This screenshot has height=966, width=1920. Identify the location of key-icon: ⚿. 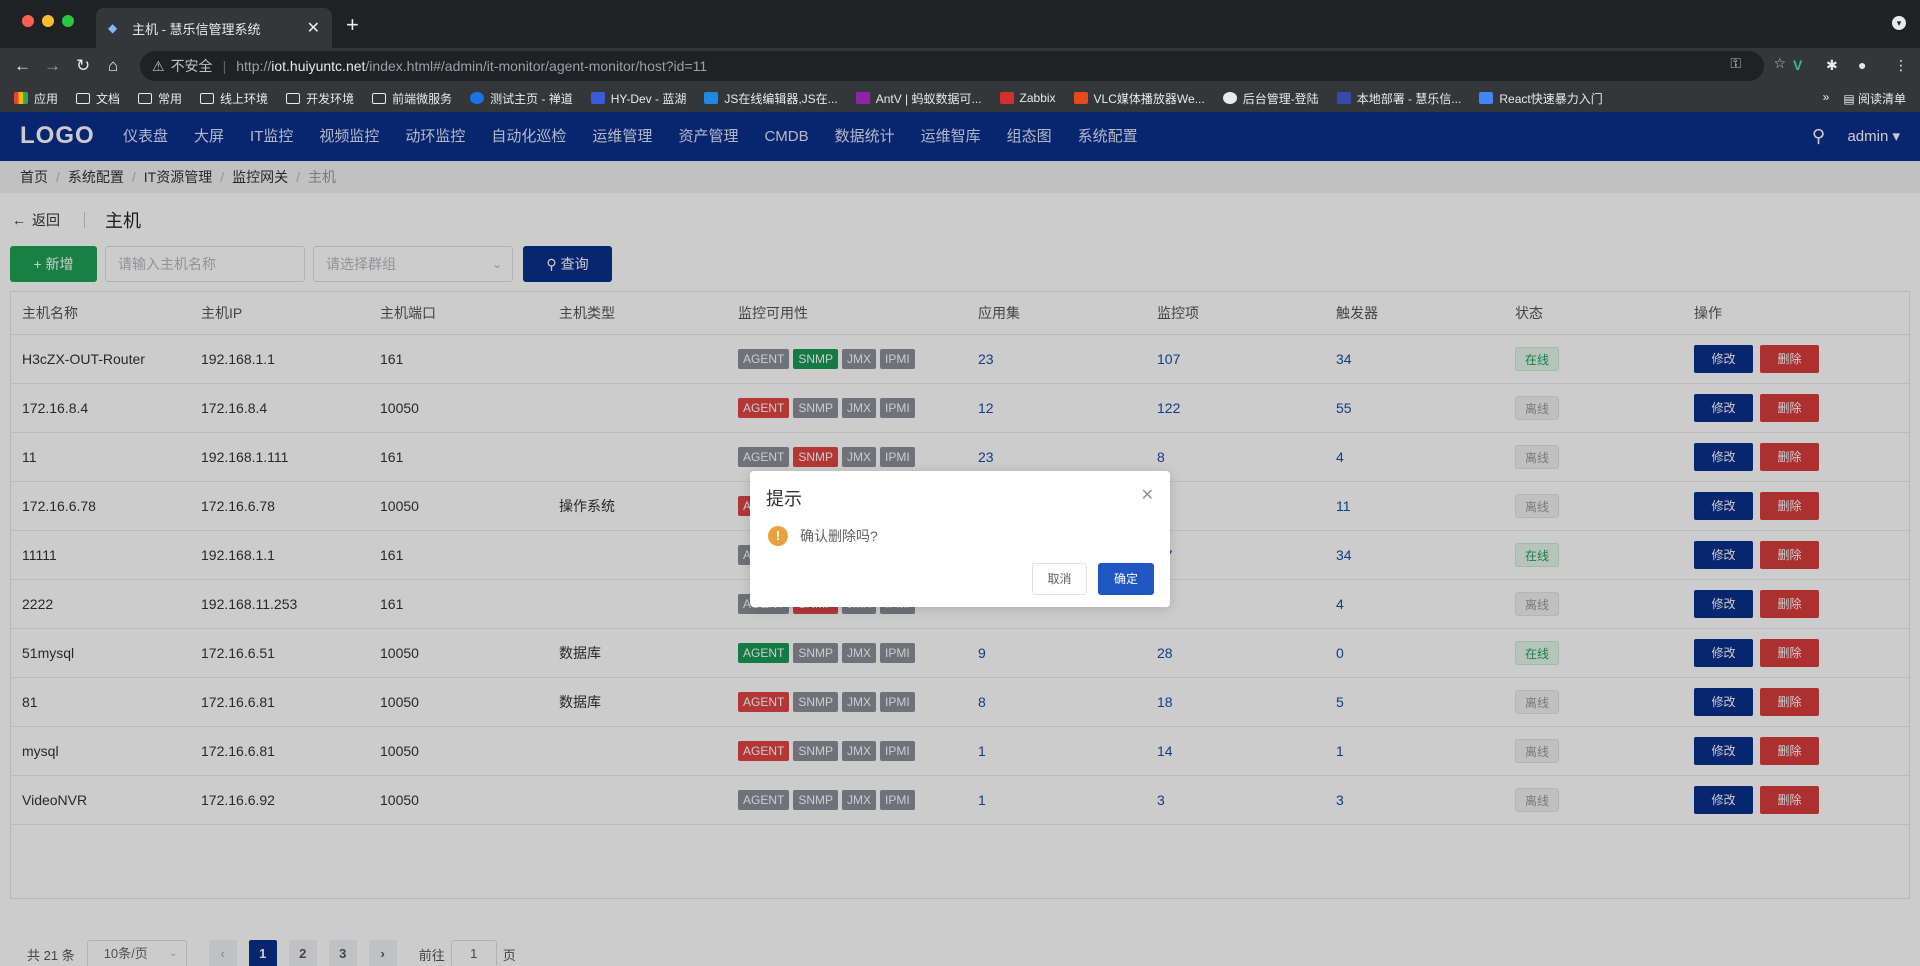
(1735, 63).